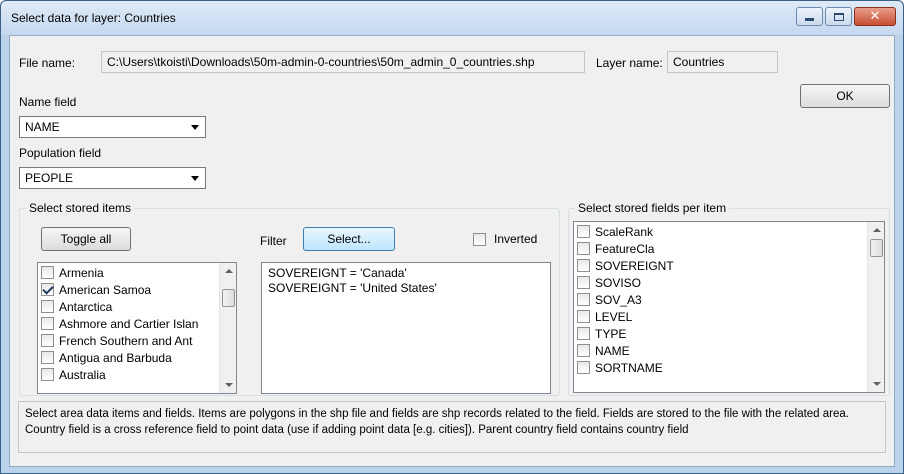 Image resolution: width=904 pixels, height=474 pixels. Describe the element at coordinates (49, 178) in the screenshot. I see `population-field-value: PEOPLE` at that location.